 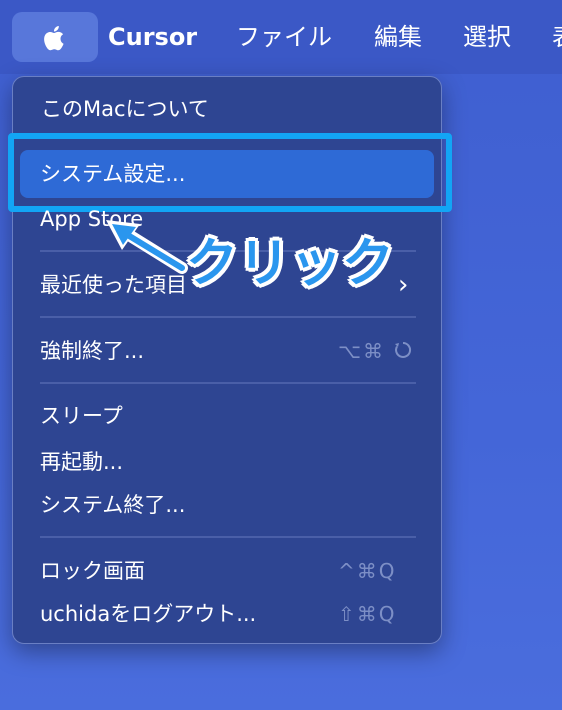 I want to click on menu-item-about-this-mac: このMacについて, so click(x=125, y=109).